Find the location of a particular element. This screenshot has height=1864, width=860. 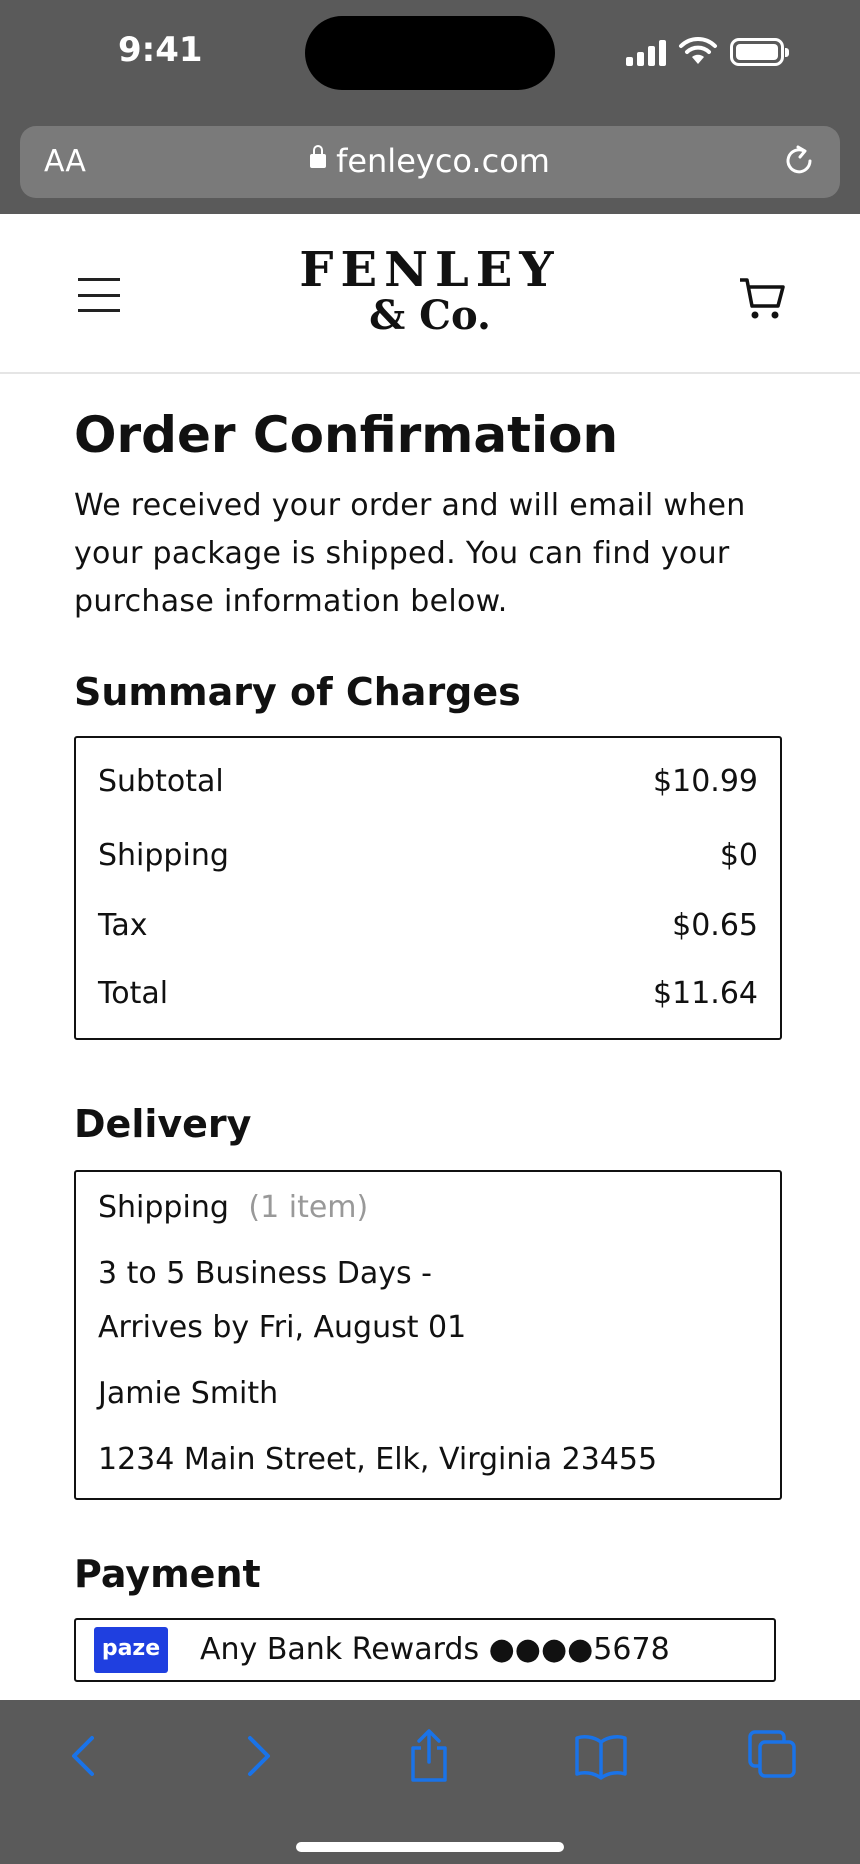

dynamic-island is located at coordinates (430, 53).